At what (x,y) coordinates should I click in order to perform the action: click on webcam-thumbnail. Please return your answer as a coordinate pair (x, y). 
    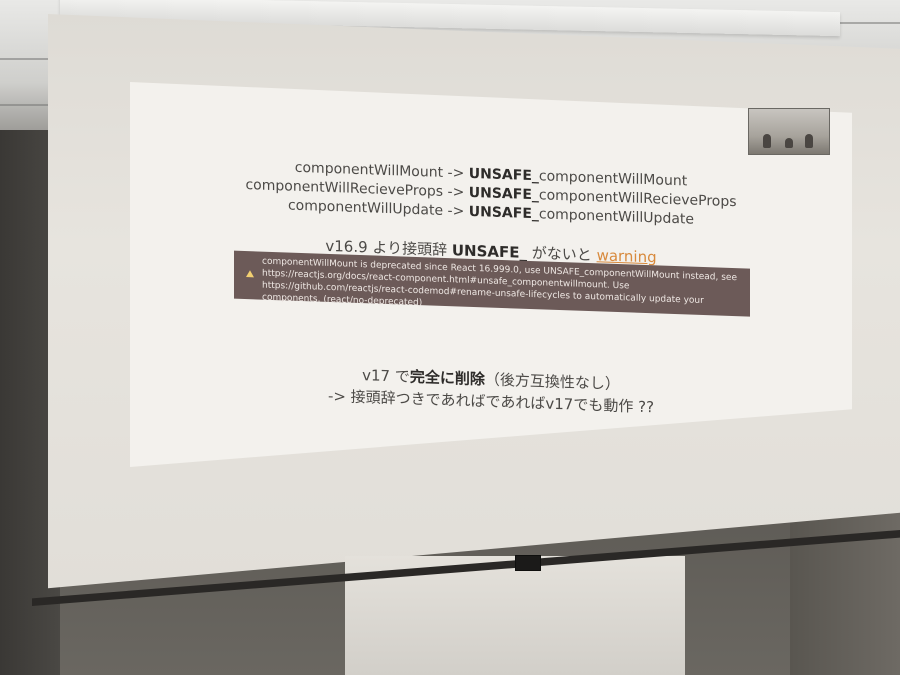
    Looking at the image, I should click on (789, 131).